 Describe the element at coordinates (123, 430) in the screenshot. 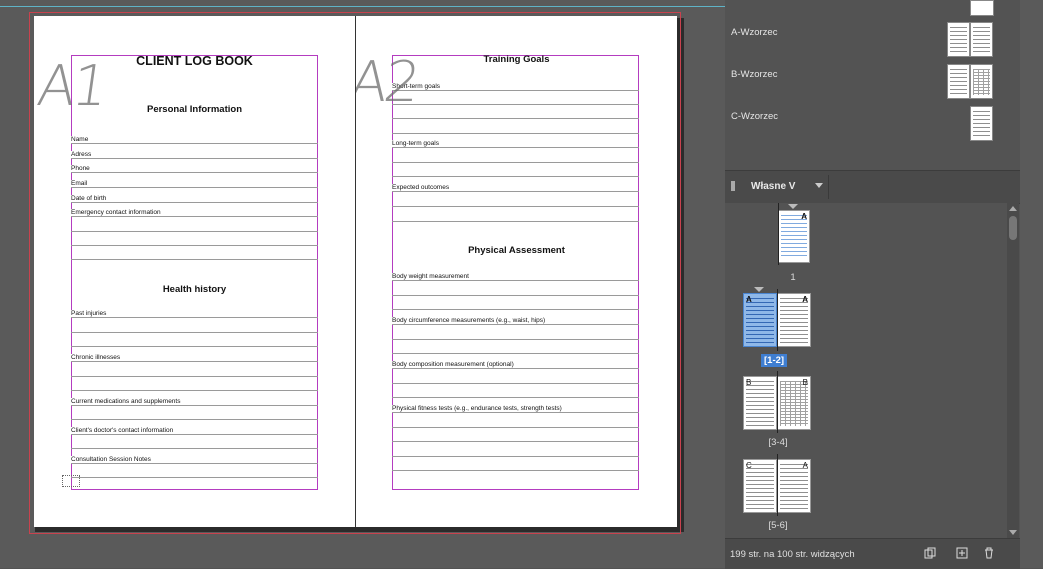

I see `field-label: Client's doctor's contact information` at that location.